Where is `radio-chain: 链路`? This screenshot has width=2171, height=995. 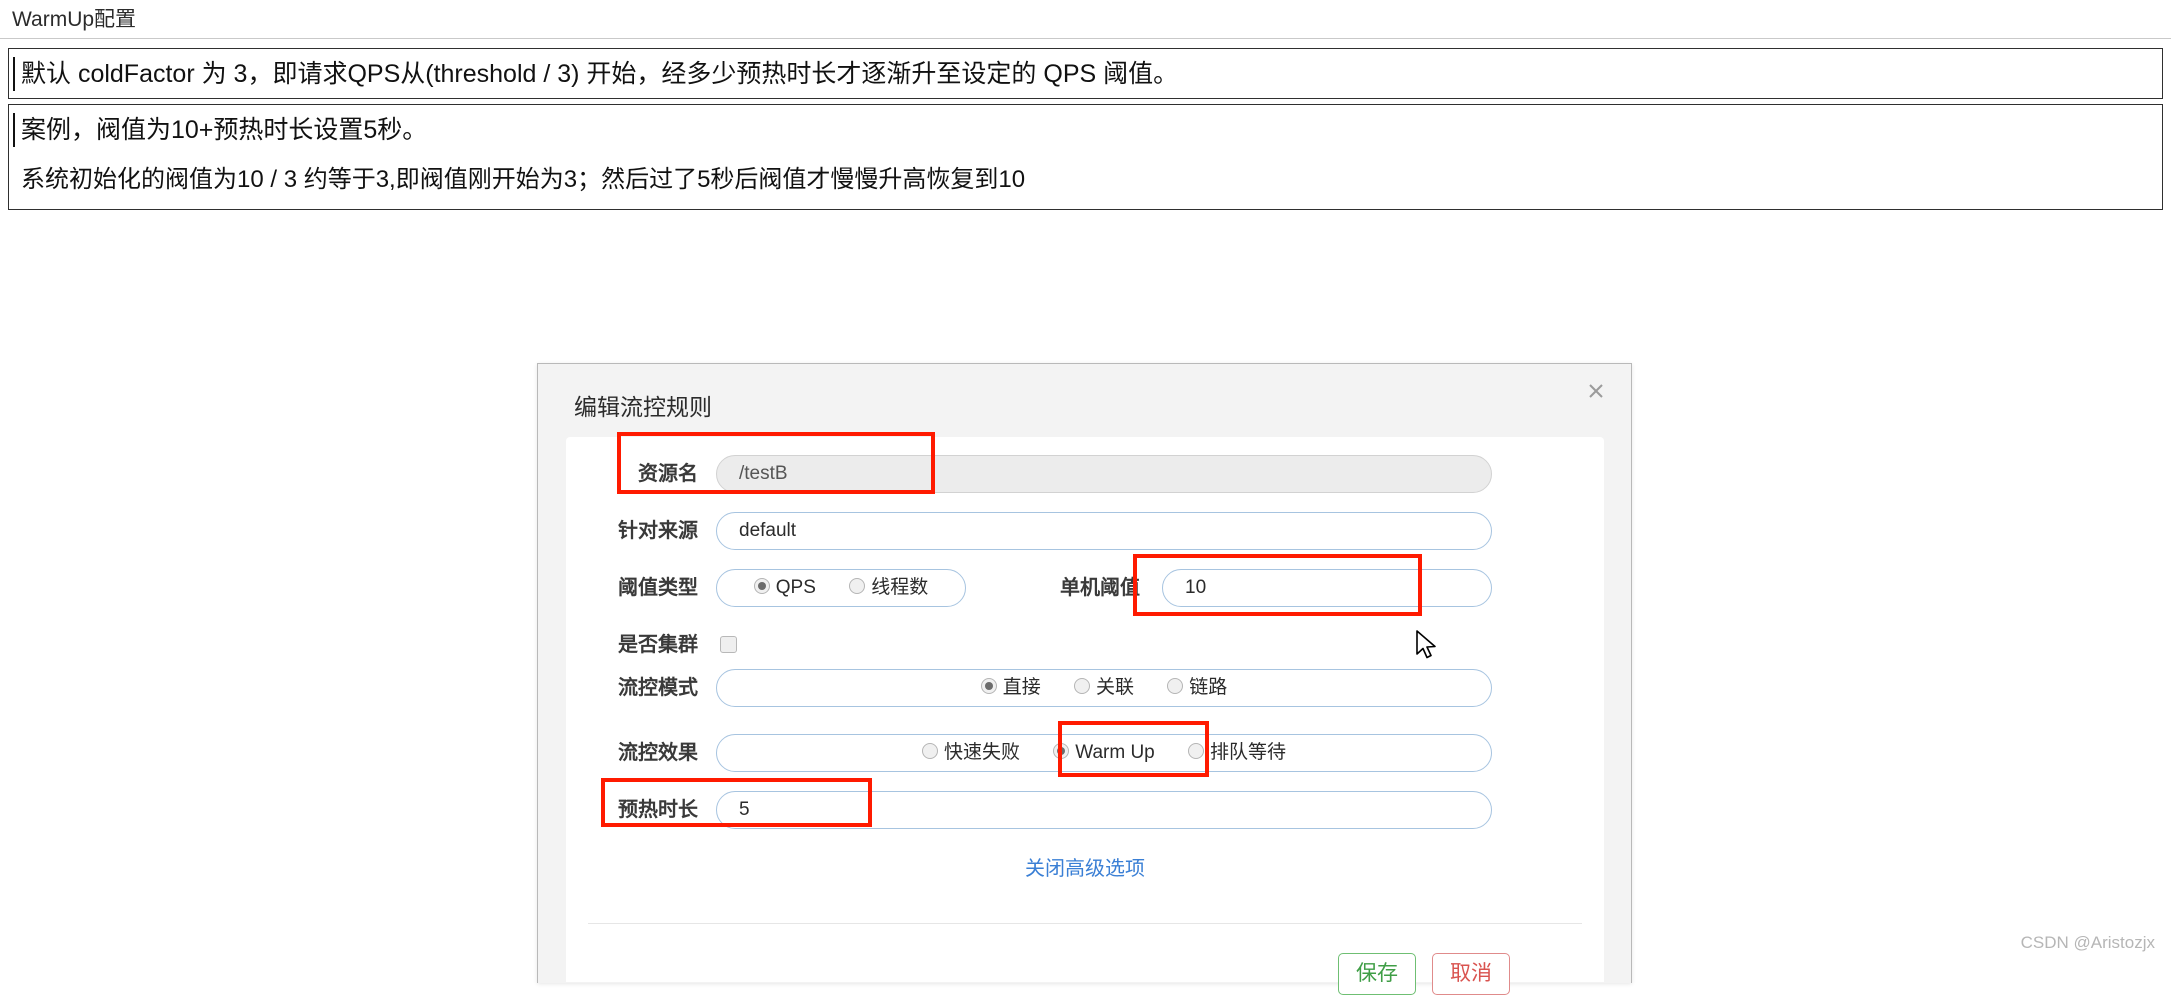
radio-chain: 链路 is located at coordinates (1197, 688).